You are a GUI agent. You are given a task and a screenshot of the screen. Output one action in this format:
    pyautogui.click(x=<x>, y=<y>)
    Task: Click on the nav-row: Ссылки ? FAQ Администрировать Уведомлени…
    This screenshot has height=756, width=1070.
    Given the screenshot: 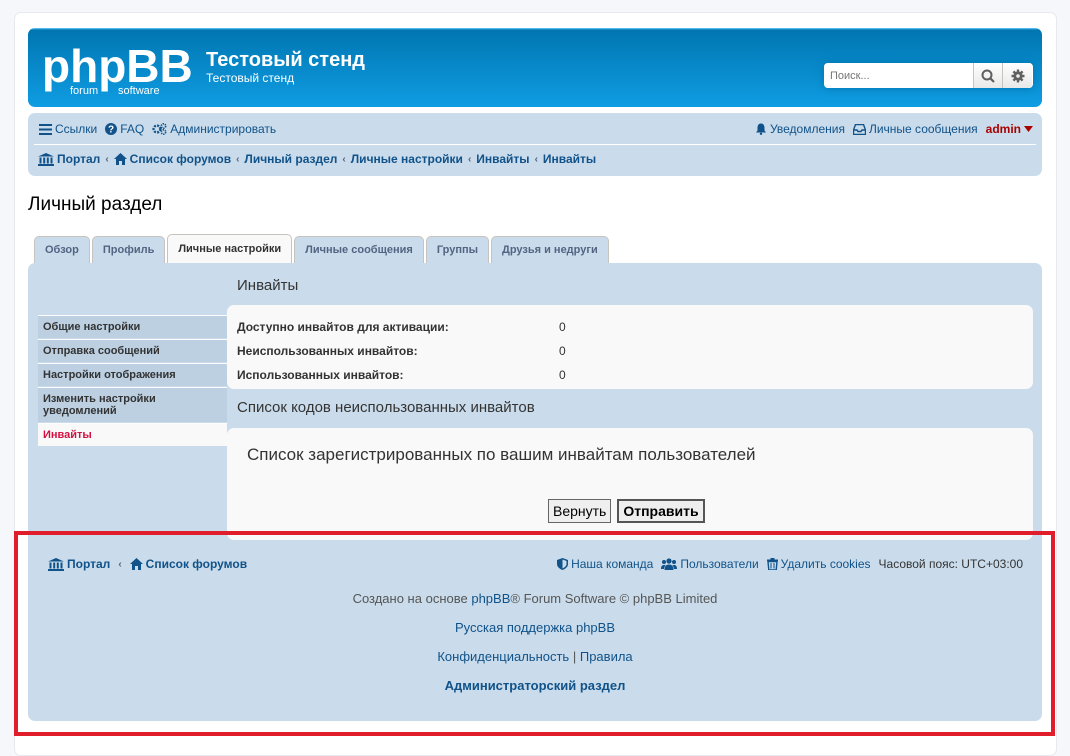 What is the action you would take?
    pyautogui.click(x=536, y=129)
    